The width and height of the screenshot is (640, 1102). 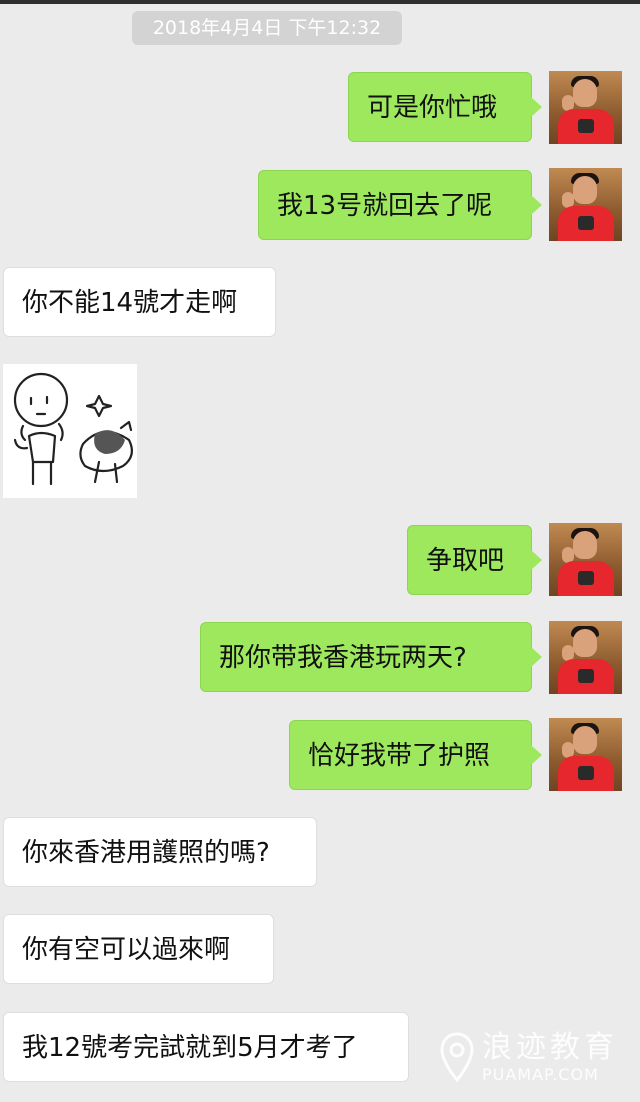 What do you see at coordinates (139, 302) in the screenshot?
I see `received-message-bubble: 你不能14號才走啊` at bounding box center [139, 302].